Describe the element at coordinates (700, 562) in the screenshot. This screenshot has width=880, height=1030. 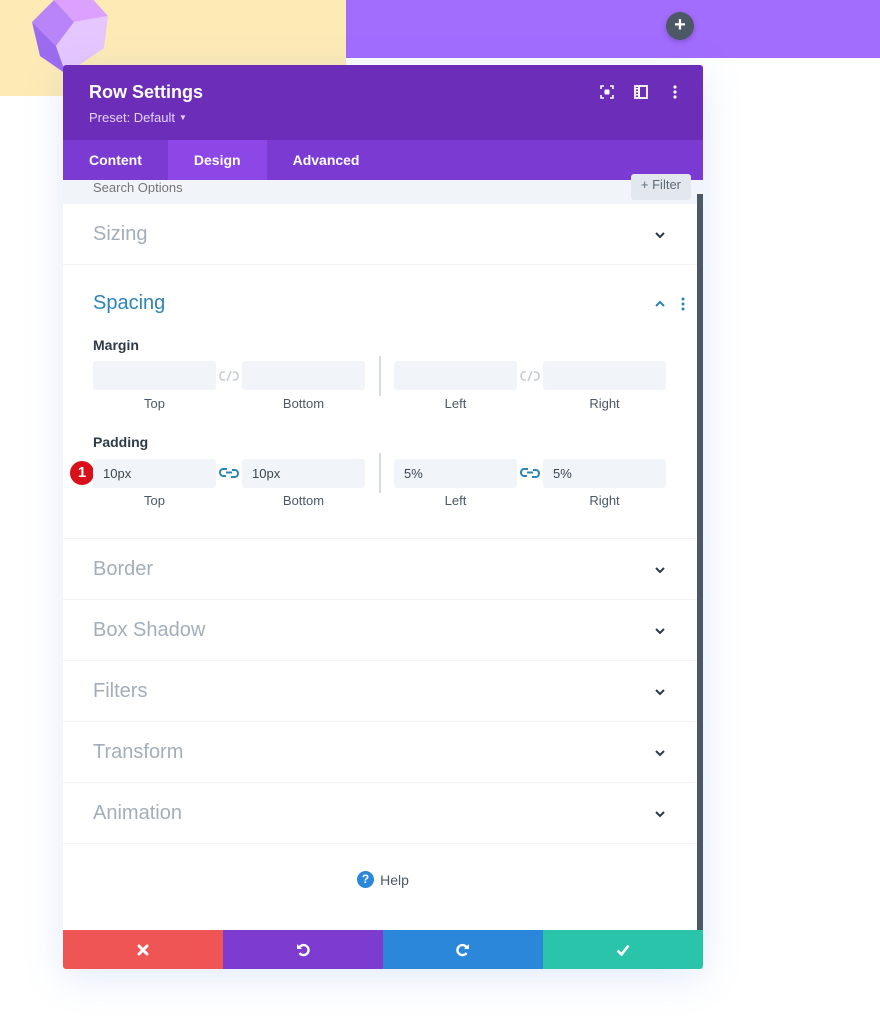
I see `scrollbar` at that location.